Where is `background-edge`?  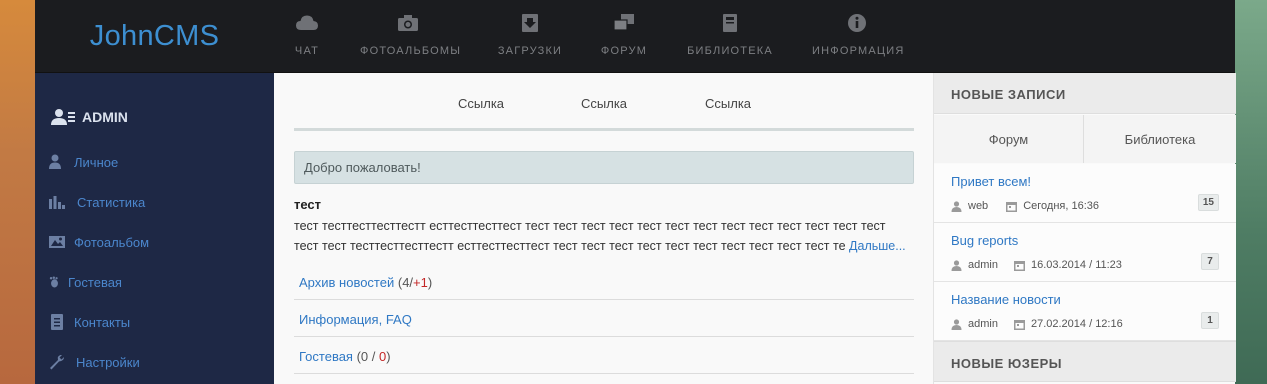
background-edge is located at coordinates (1251, 192).